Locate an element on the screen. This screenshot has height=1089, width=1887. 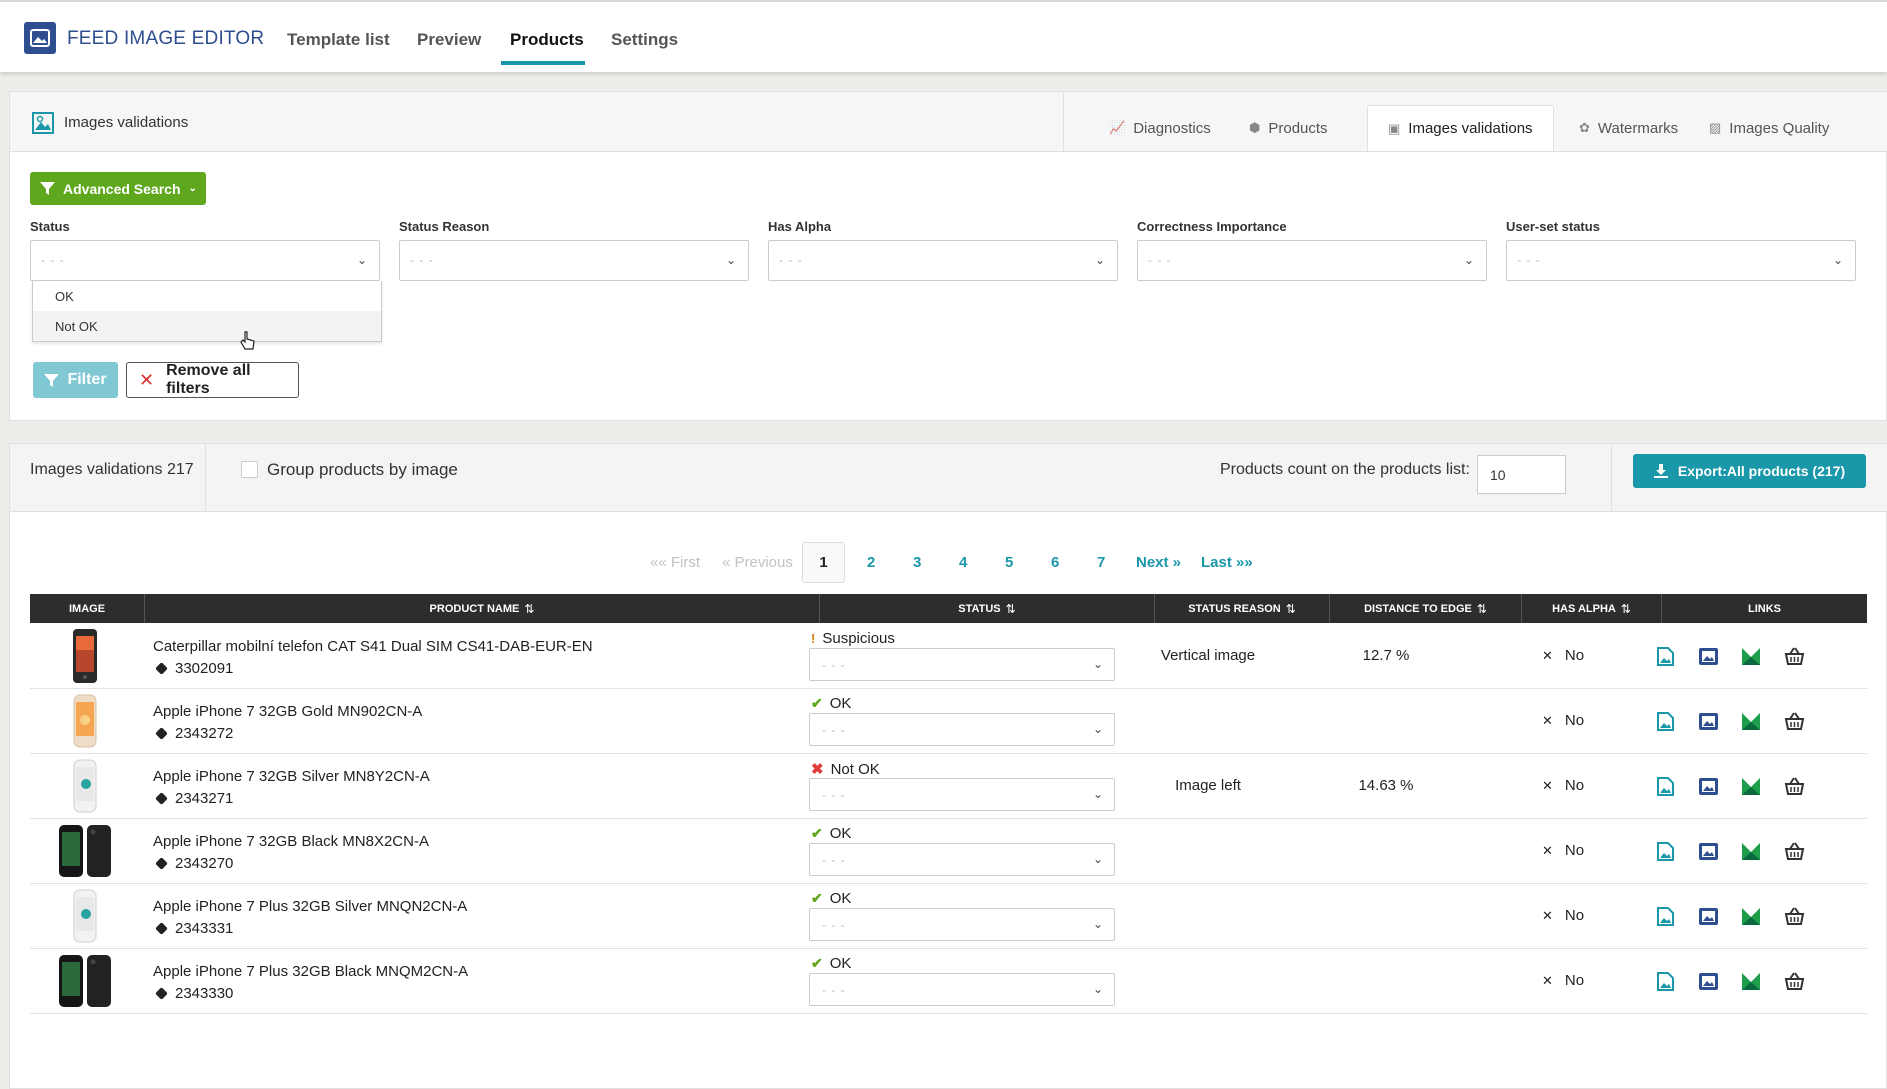
advanced-search-button: Advanced Search ⌄ is located at coordinates (118, 188).